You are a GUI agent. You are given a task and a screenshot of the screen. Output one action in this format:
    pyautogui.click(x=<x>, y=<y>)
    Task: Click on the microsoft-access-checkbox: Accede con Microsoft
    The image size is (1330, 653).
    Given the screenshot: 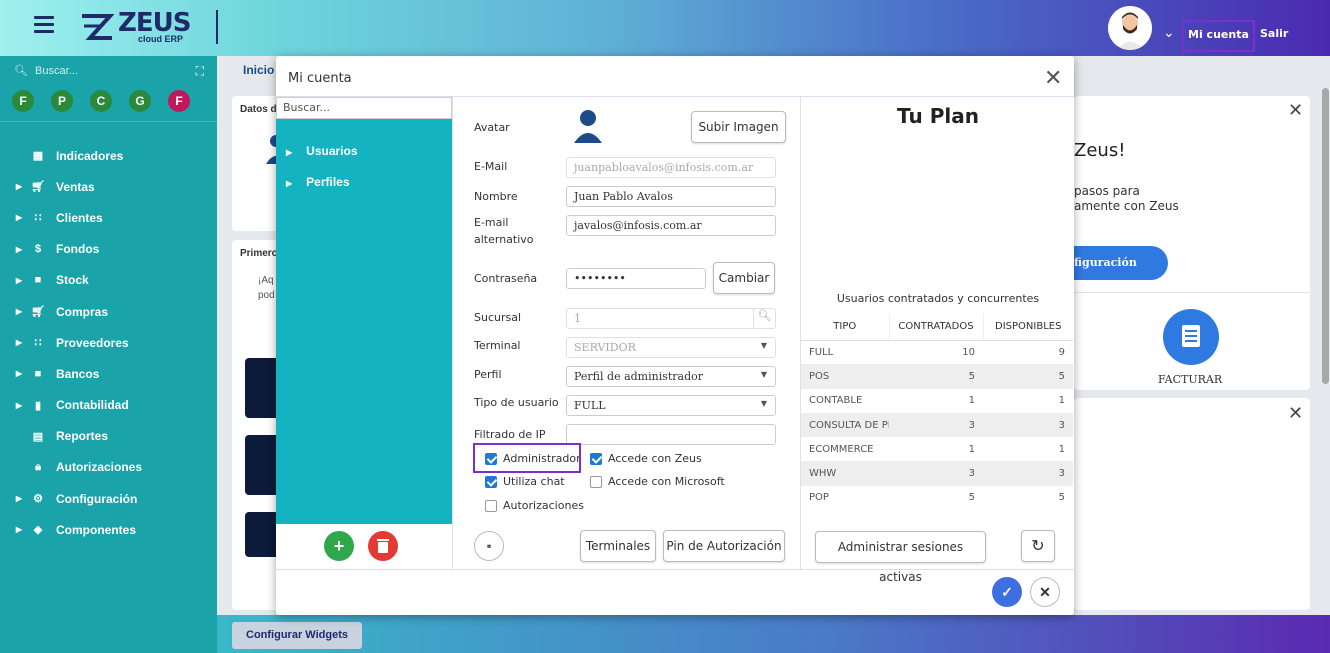 What is the action you would take?
    pyautogui.click(x=657, y=481)
    